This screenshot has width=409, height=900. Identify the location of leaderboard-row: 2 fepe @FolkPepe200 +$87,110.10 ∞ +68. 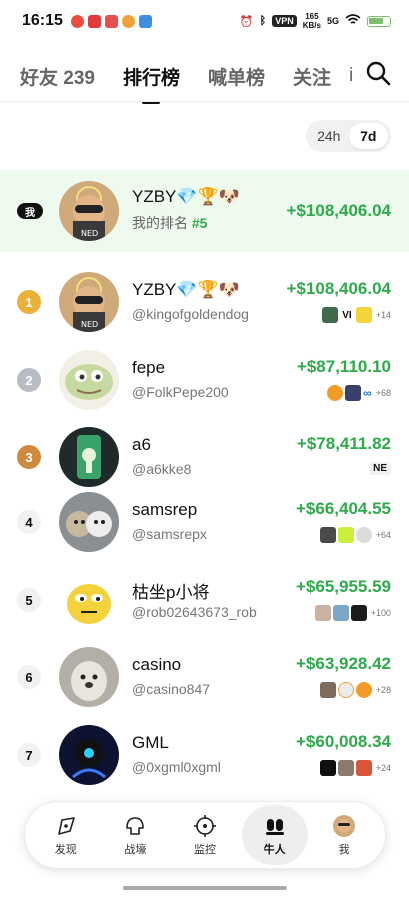
(204, 380).